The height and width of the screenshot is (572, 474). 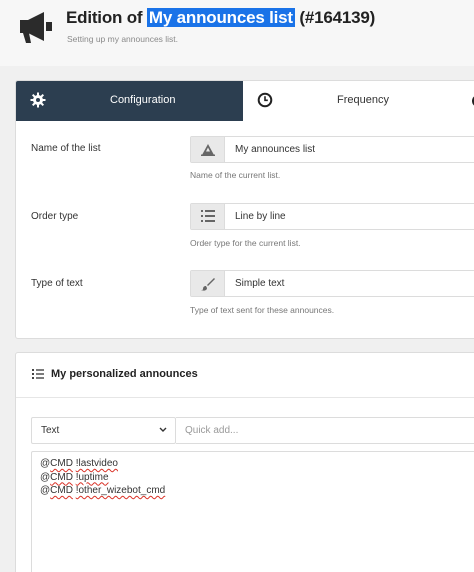 I want to click on more-tab-icon, so click(x=472, y=101).